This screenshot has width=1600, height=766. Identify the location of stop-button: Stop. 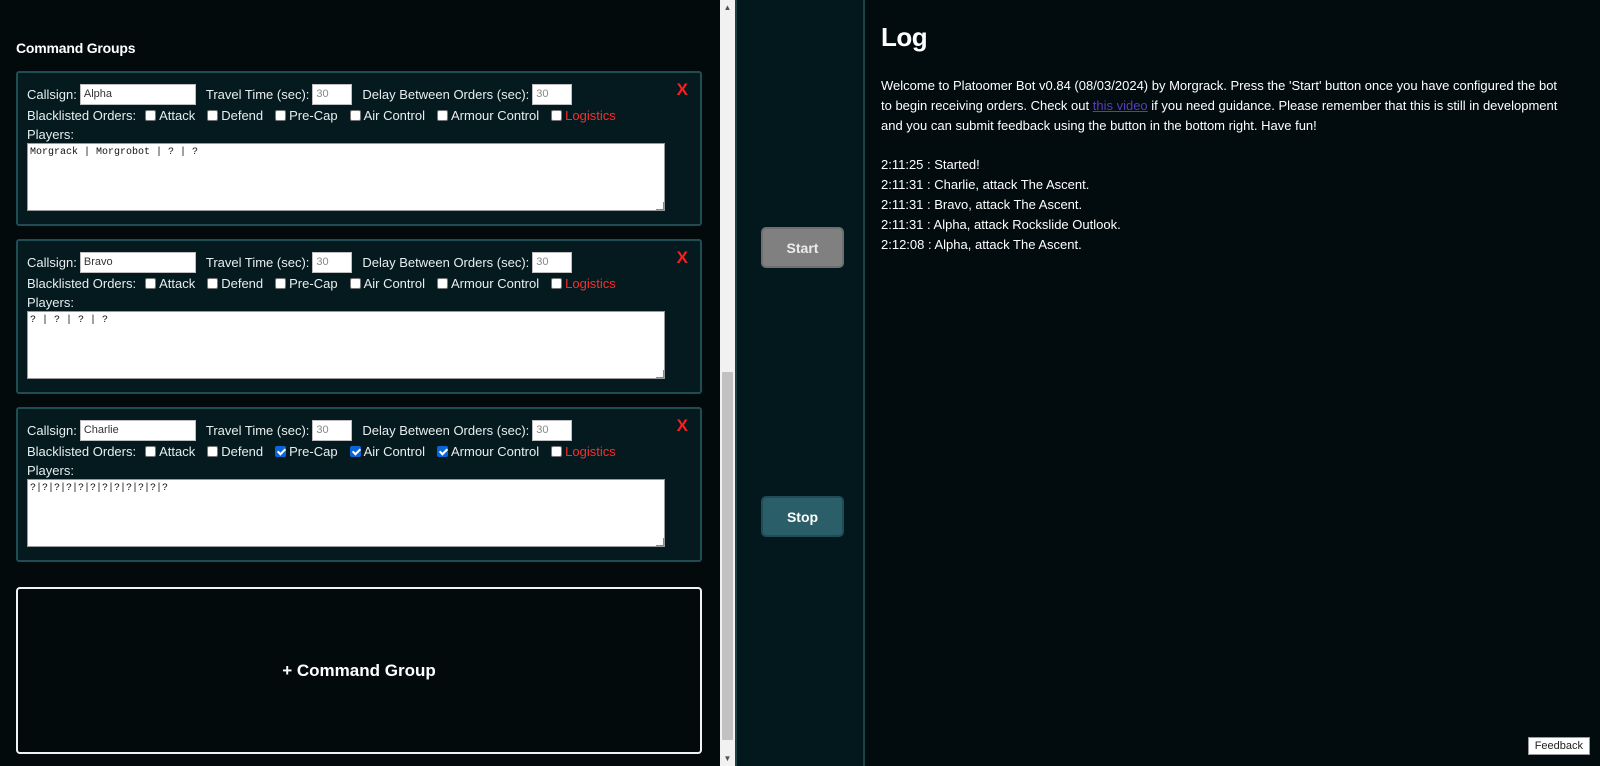
(802, 516).